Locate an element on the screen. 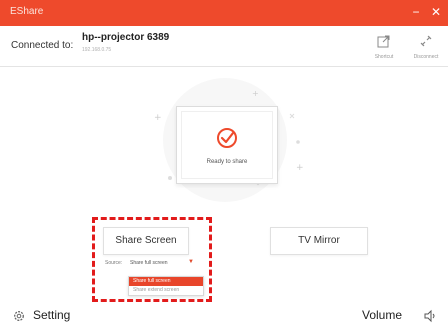 The image size is (448, 330). disconnect-label: Disconnect is located at coordinates (426, 57).